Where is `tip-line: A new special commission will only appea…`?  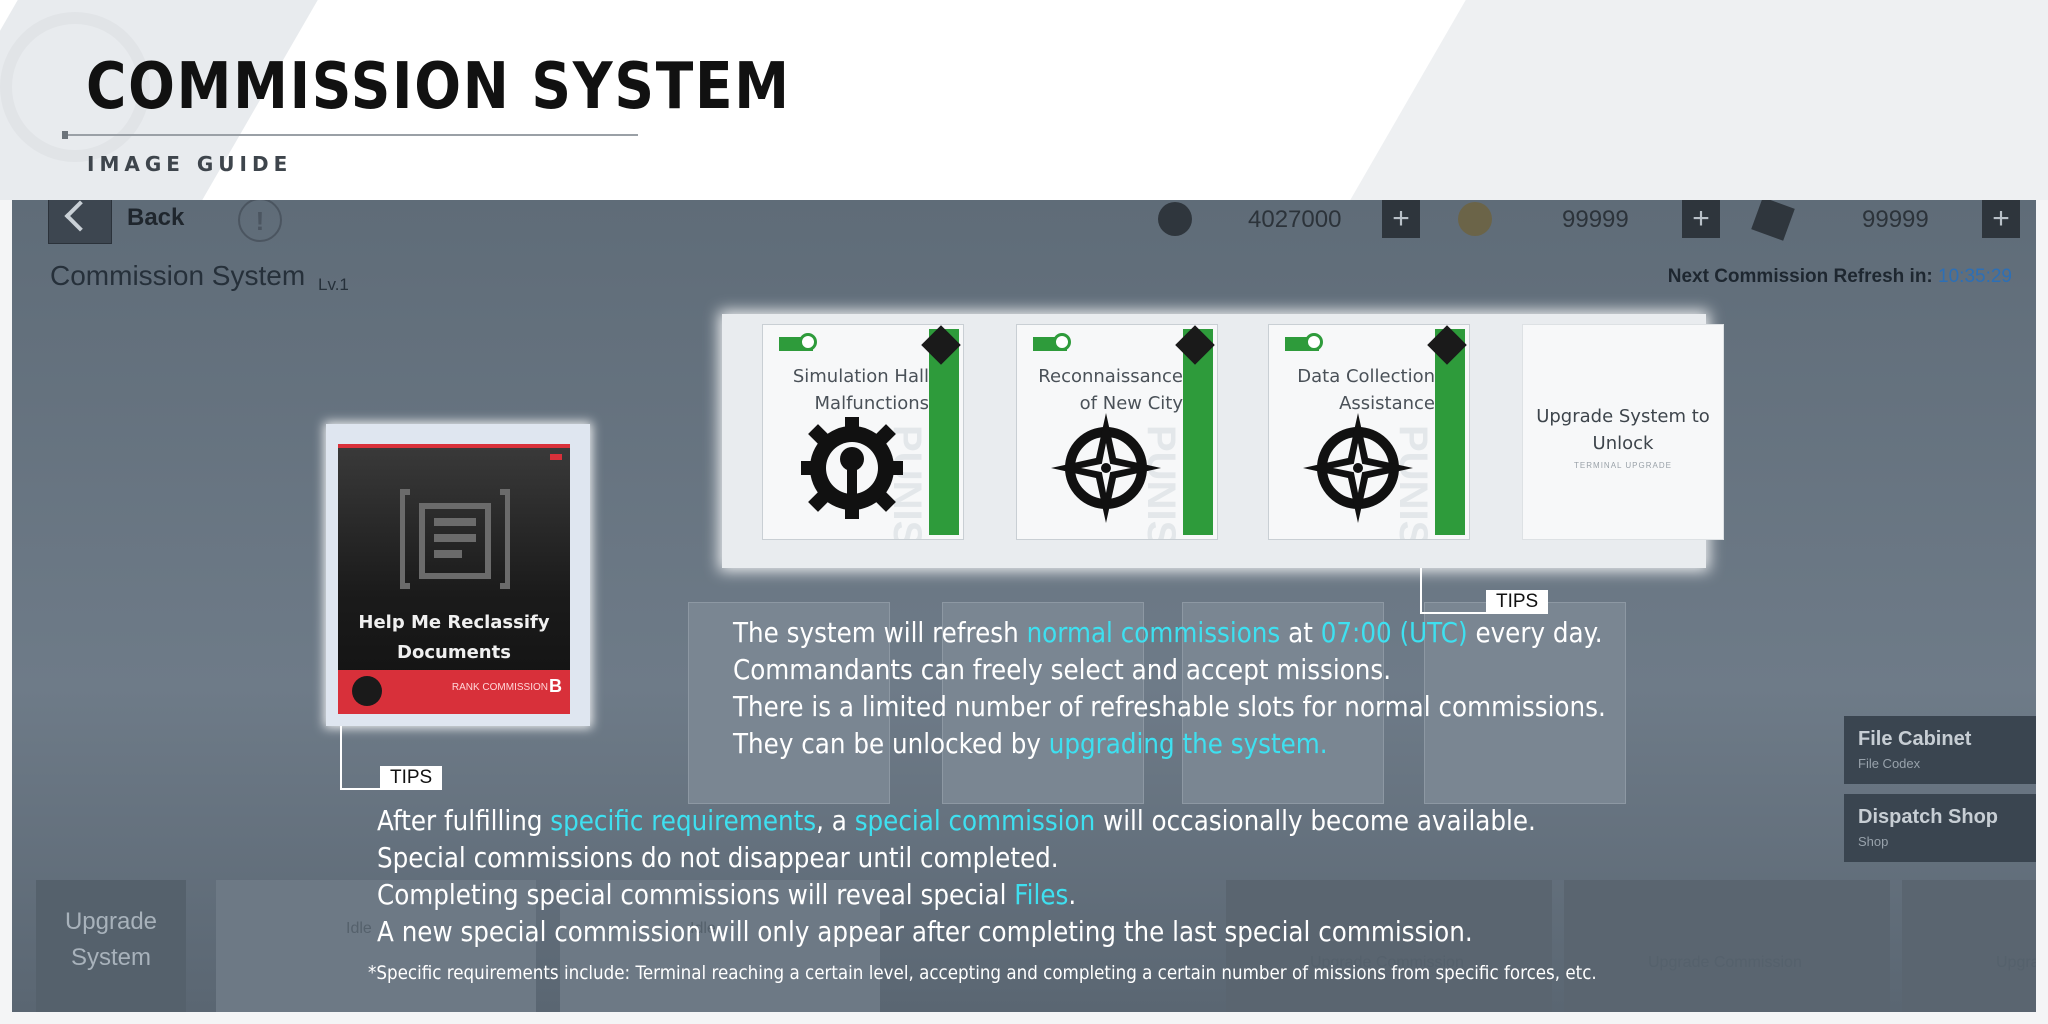 tip-line: A new special commission will only appea… is located at coordinates (956, 931).